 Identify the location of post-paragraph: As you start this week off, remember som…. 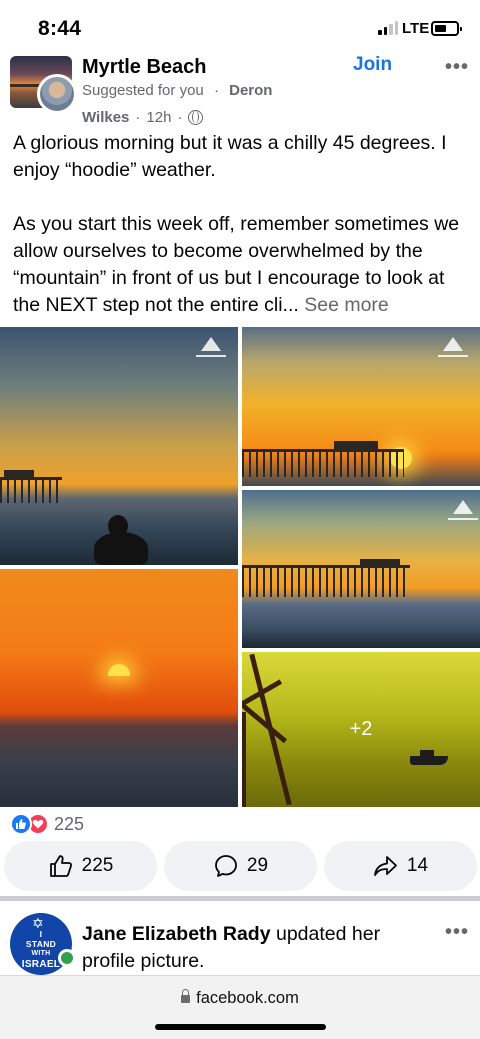
(243, 265).